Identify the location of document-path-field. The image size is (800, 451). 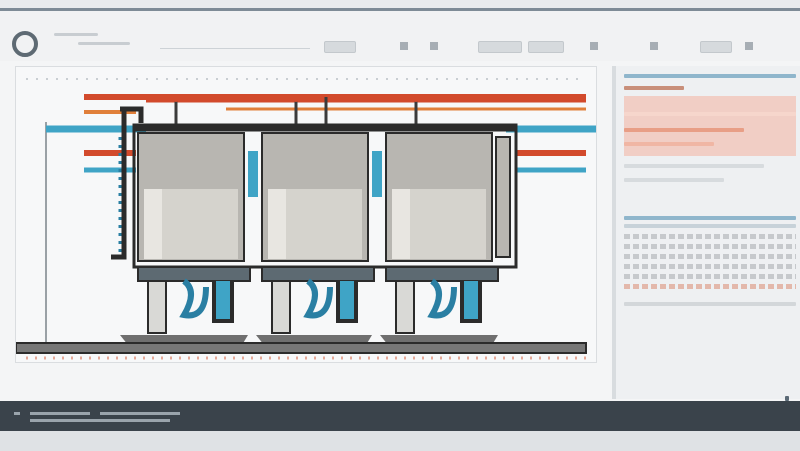
(235, 41).